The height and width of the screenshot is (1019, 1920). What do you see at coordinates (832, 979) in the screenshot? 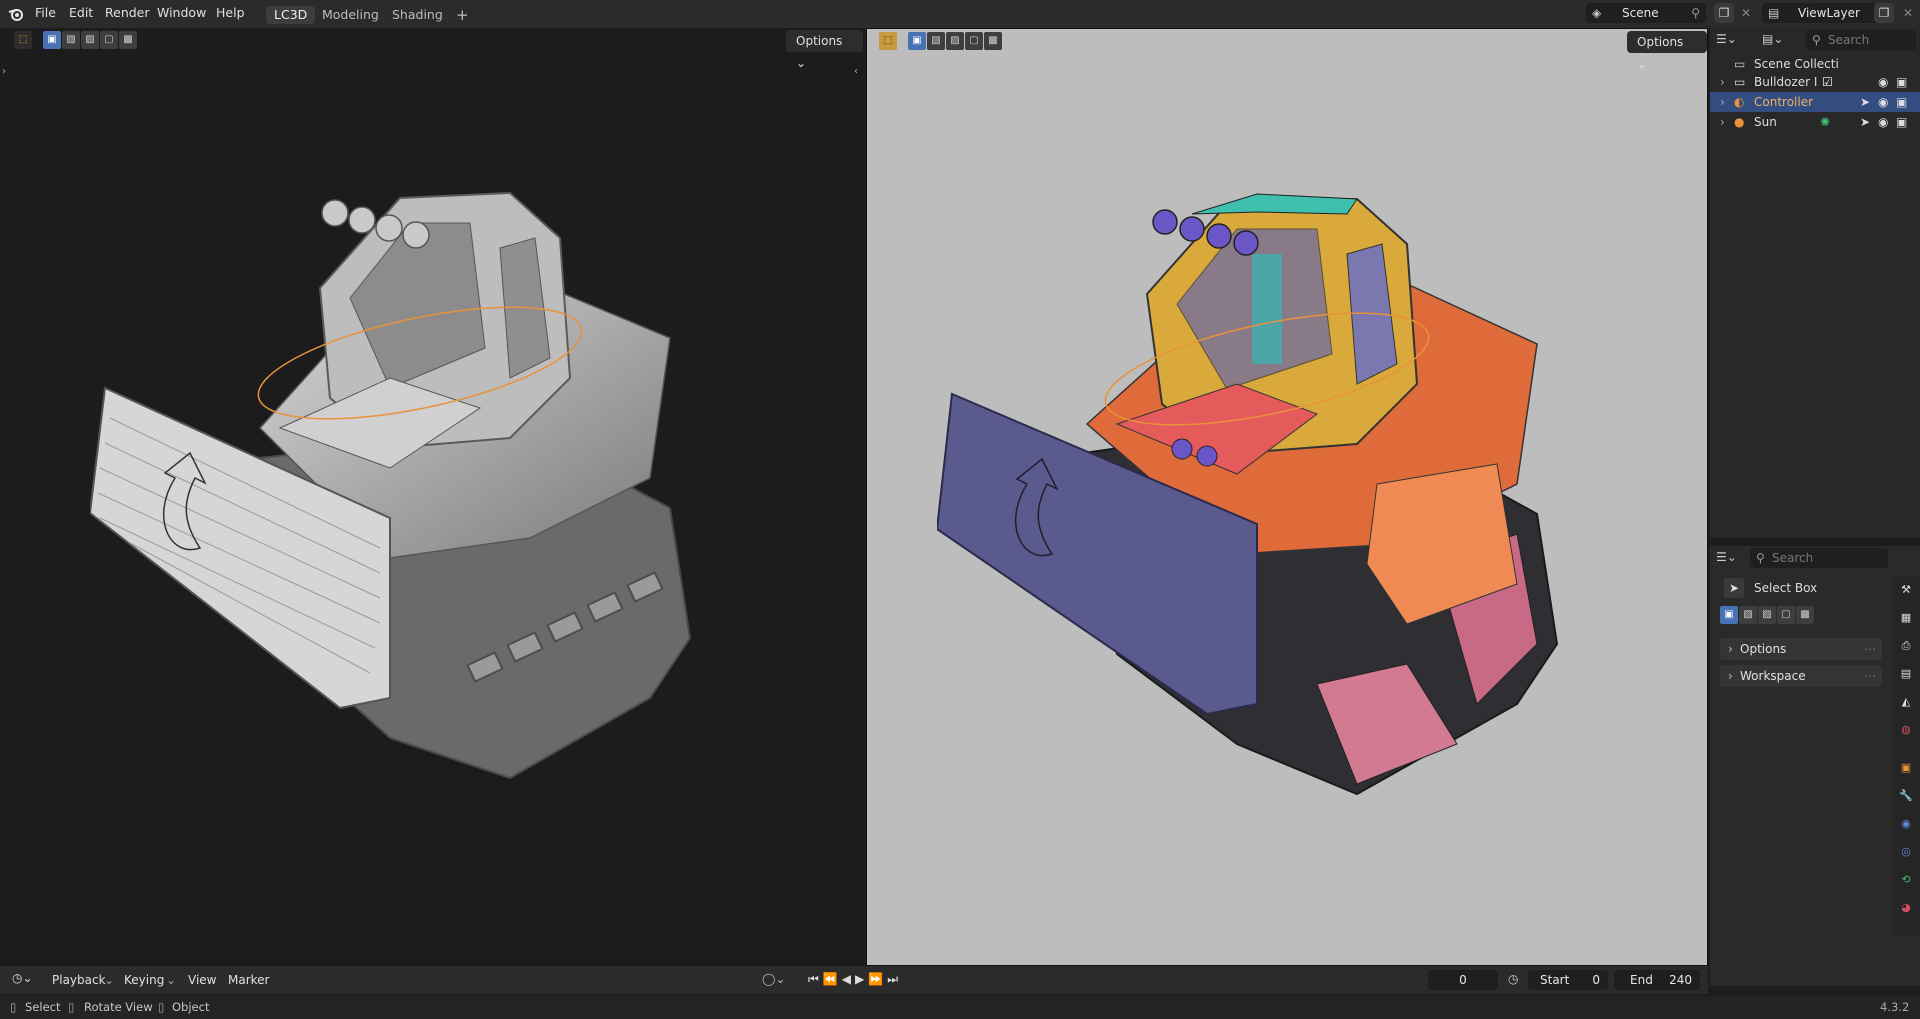
I see `prev-keyframe-icon: ⏪` at bounding box center [832, 979].